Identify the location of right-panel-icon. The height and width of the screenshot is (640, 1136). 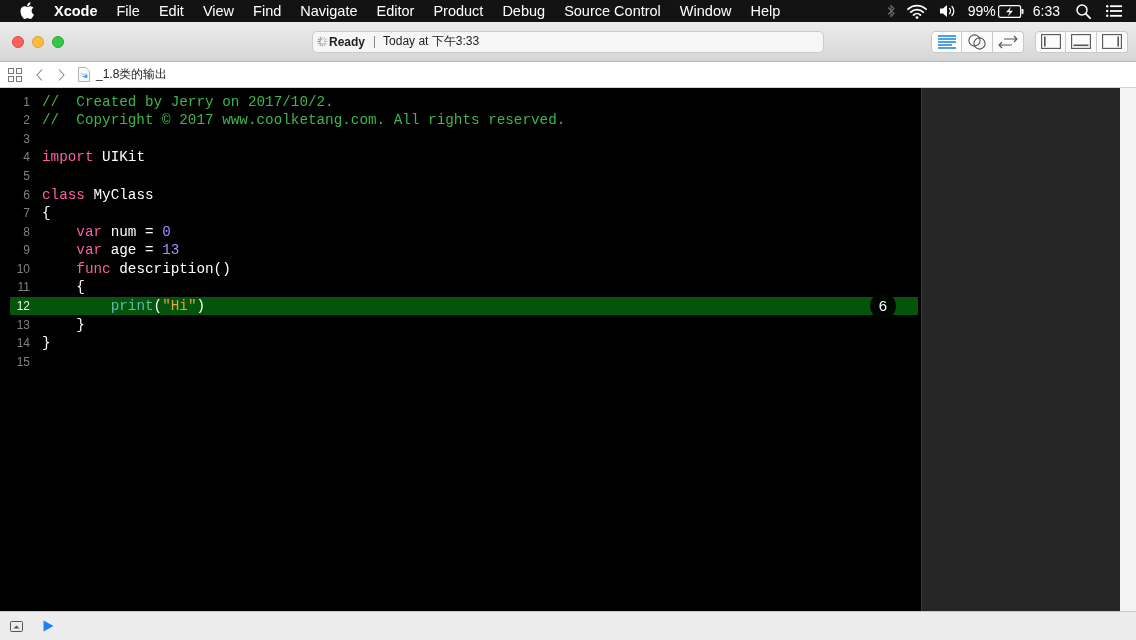
(1112, 41).